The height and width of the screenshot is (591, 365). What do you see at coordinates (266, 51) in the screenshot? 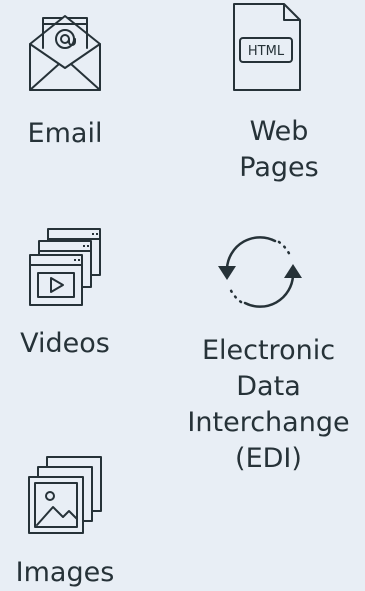
I see `html-text: HTML` at bounding box center [266, 51].